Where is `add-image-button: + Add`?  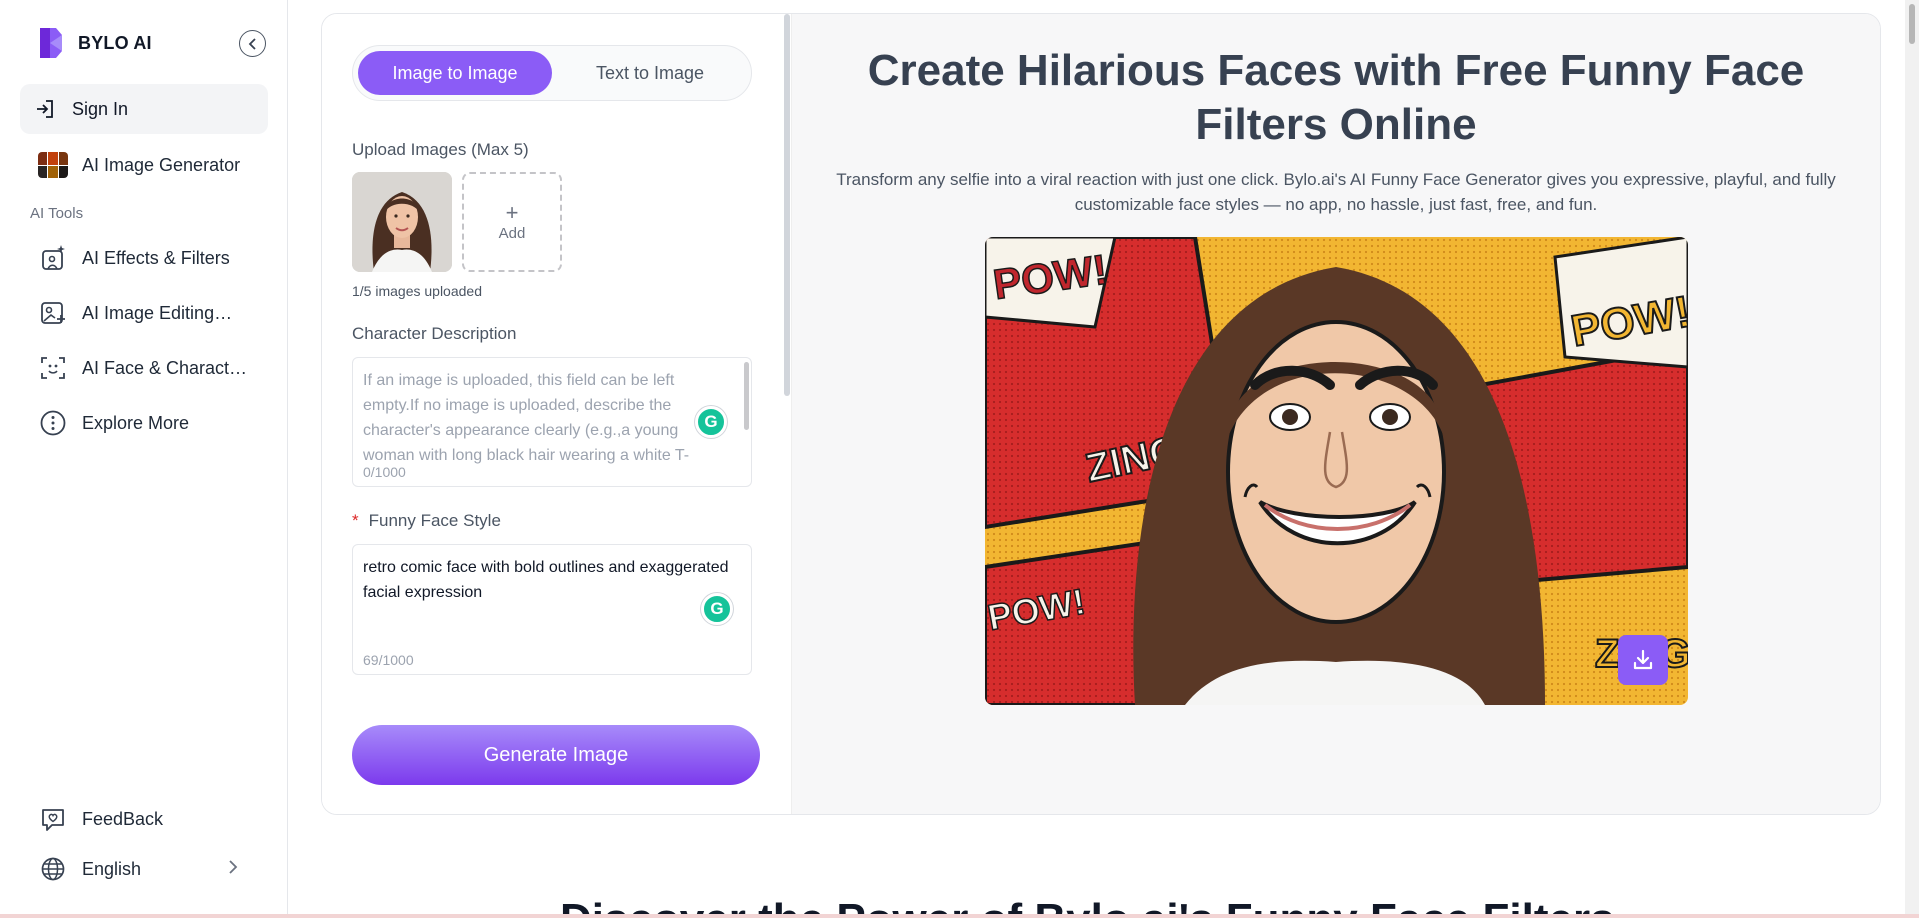 add-image-button: + Add is located at coordinates (512, 222).